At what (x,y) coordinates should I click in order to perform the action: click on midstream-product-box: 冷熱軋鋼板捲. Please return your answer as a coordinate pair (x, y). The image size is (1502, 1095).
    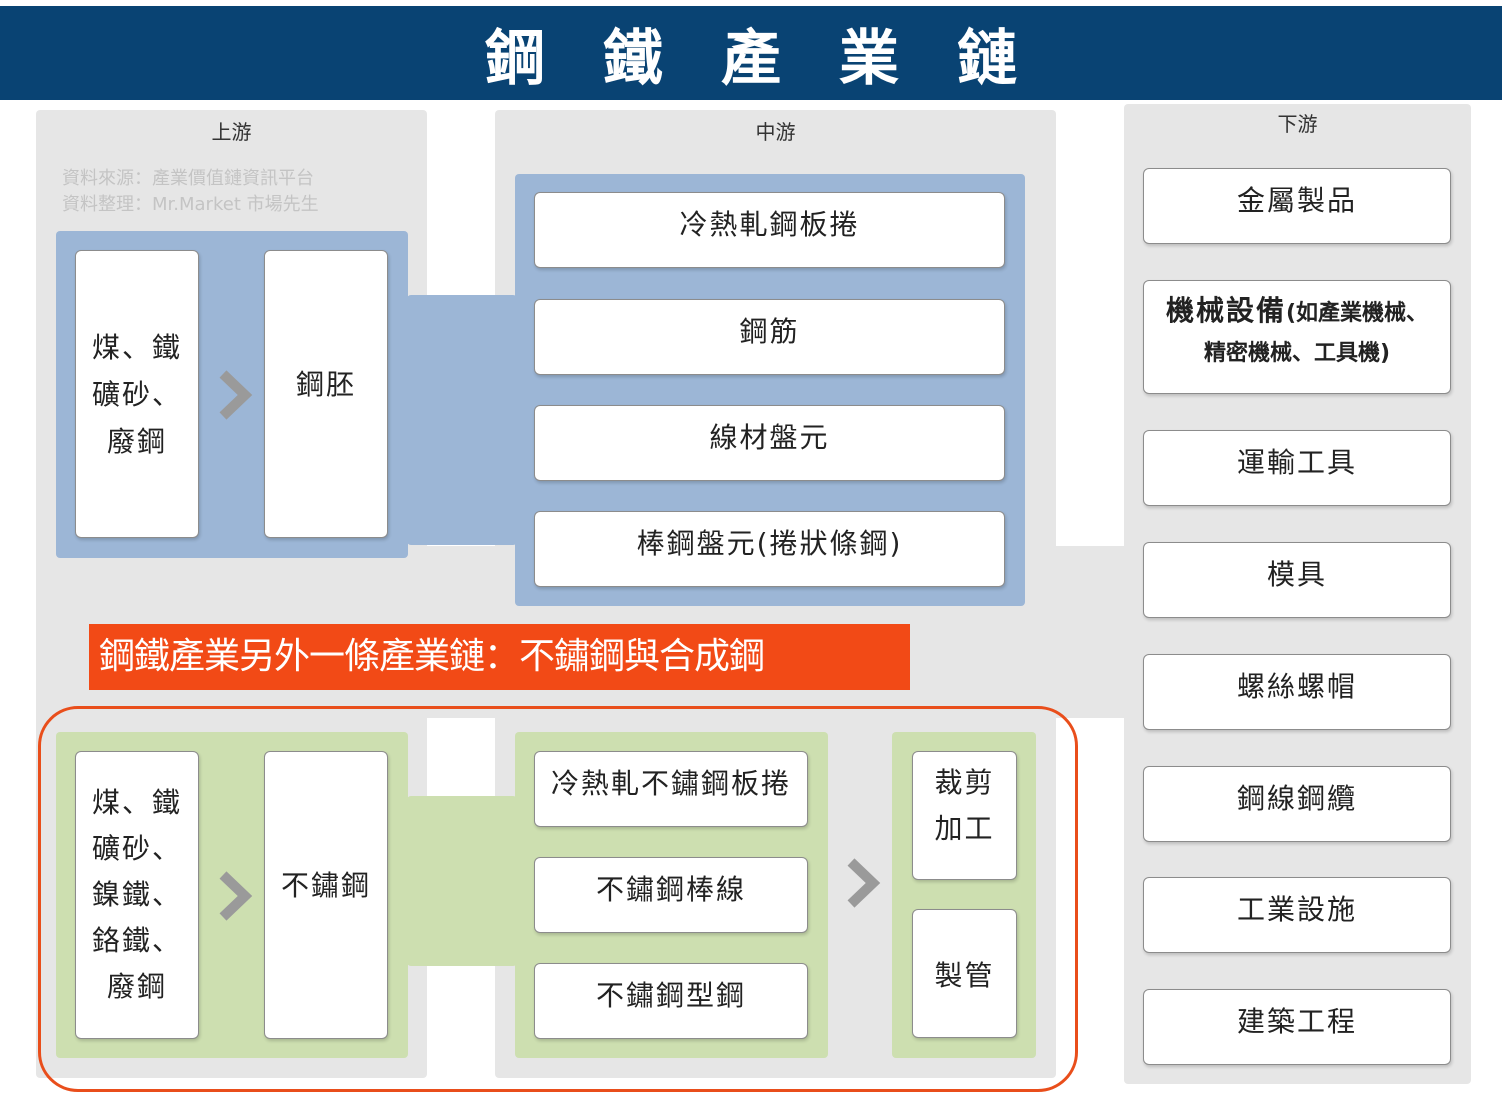
    Looking at the image, I should click on (769, 230).